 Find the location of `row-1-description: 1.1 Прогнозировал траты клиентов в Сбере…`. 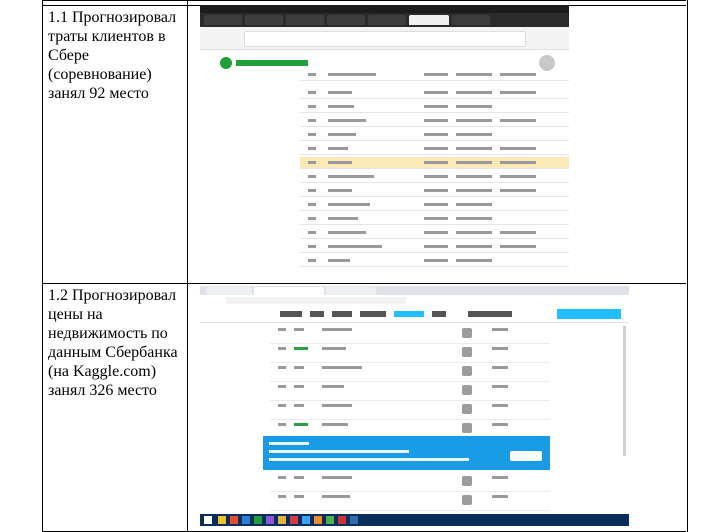

row-1-description: 1.1 Прогнозировал траты клиентов в Сбере… is located at coordinates (112, 55).